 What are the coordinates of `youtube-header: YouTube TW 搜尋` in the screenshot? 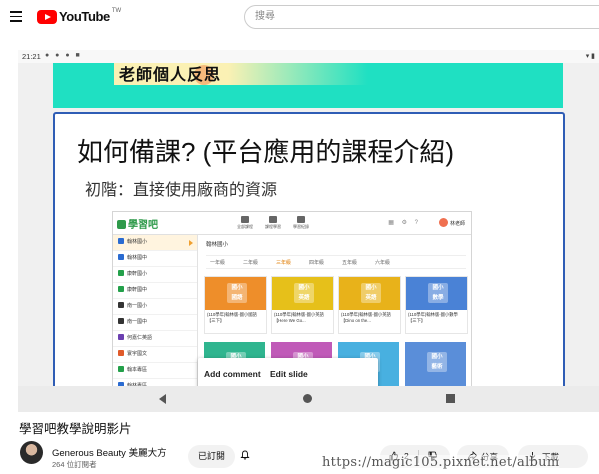 It's located at (299, 18).